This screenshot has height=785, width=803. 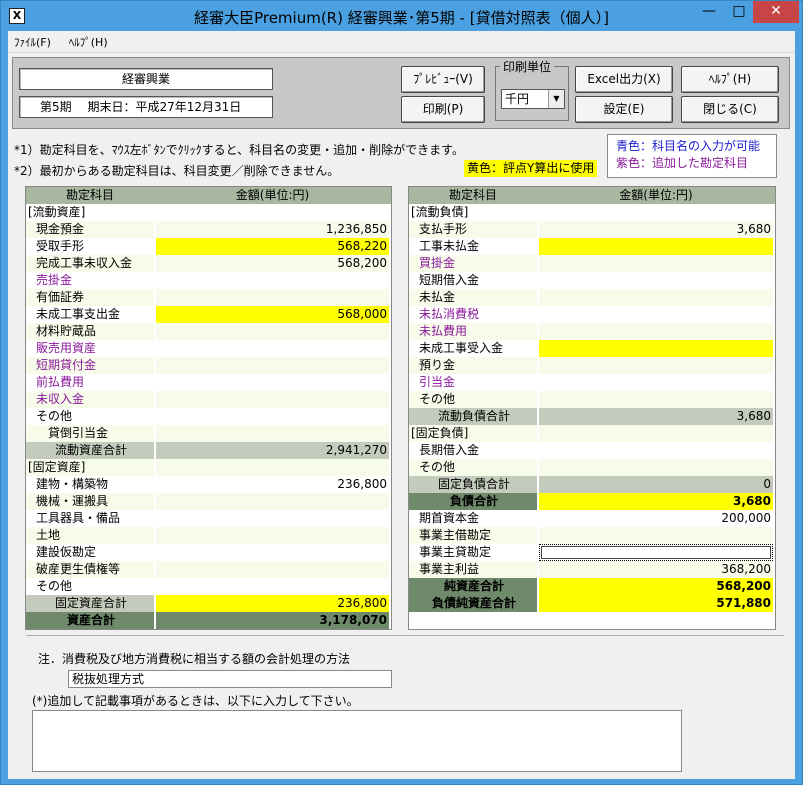 What do you see at coordinates (230, 679) in the screenshot?
I see `tax-method-field: 税抜処理方式` at bounding box center [230, 679].